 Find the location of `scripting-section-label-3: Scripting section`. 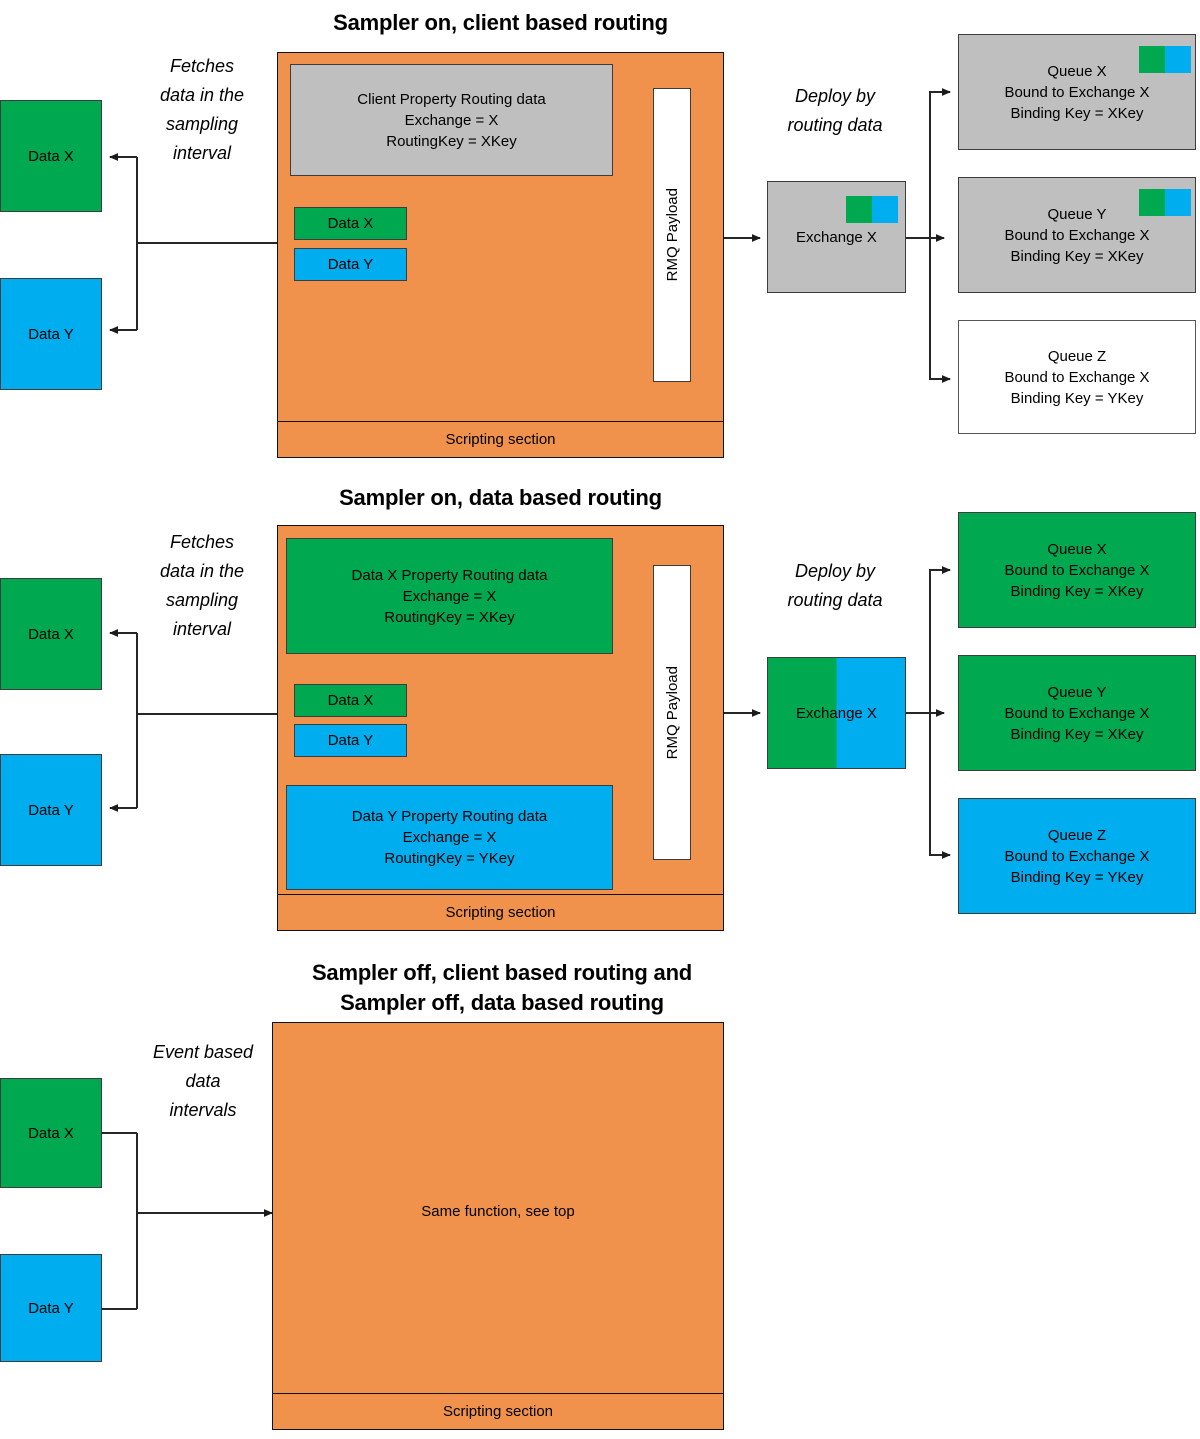

scripting-section-label-3: Scripting section is located at coordinates (498, 1411).